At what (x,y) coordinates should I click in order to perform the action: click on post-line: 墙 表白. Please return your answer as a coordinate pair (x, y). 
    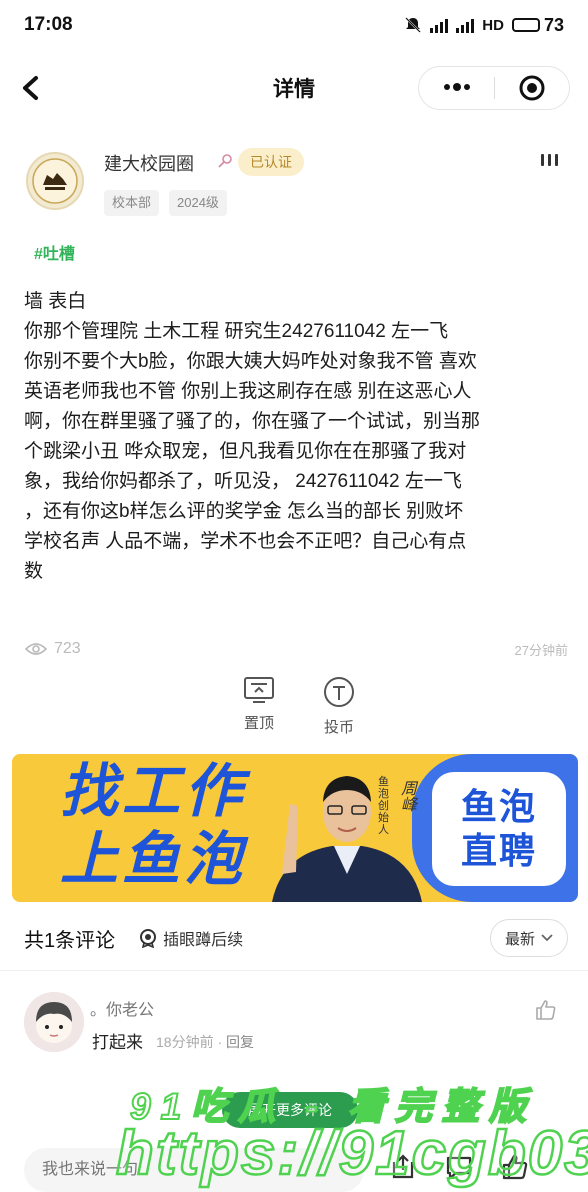
    Looking at the image, I should click on (55, 301).